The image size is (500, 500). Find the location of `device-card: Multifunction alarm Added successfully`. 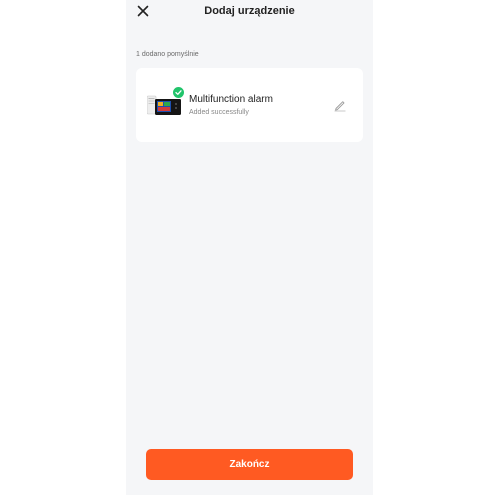

device-card: Multifunction alarm Added successfully is located at coordinates (249, 105).